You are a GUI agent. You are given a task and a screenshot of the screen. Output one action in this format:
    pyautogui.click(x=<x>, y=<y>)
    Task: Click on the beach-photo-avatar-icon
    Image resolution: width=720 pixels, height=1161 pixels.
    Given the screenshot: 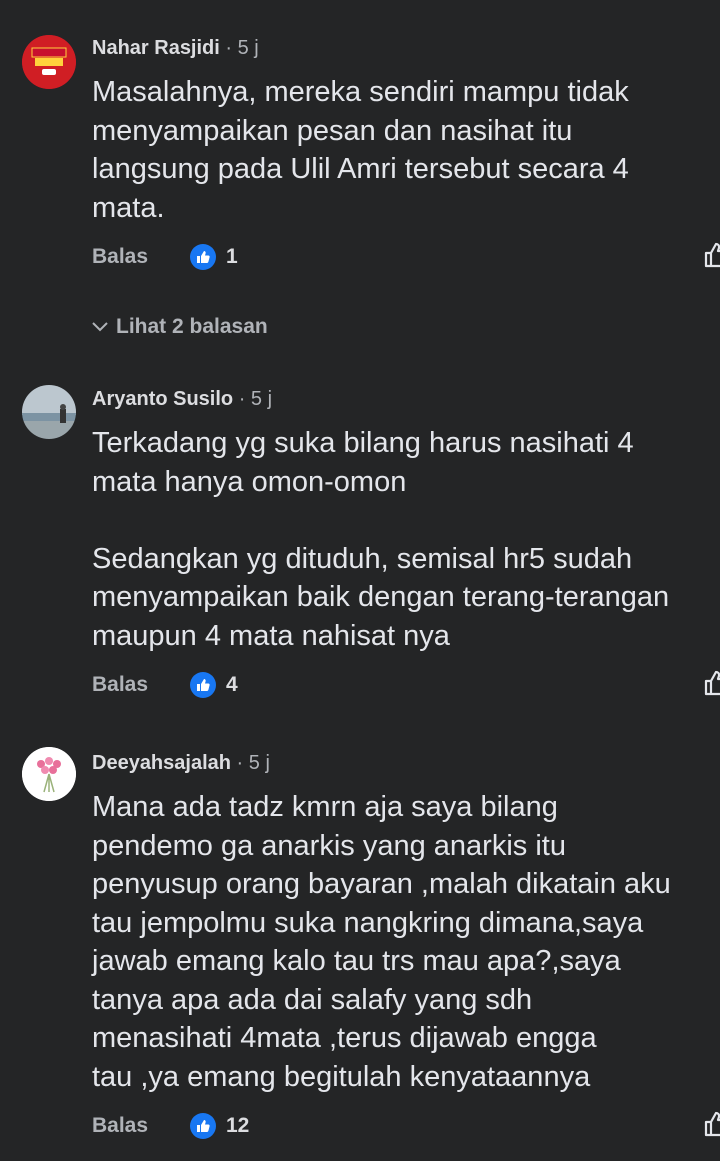 What is the action you would take?
    pyautogui.click(x=49, y=412)
    